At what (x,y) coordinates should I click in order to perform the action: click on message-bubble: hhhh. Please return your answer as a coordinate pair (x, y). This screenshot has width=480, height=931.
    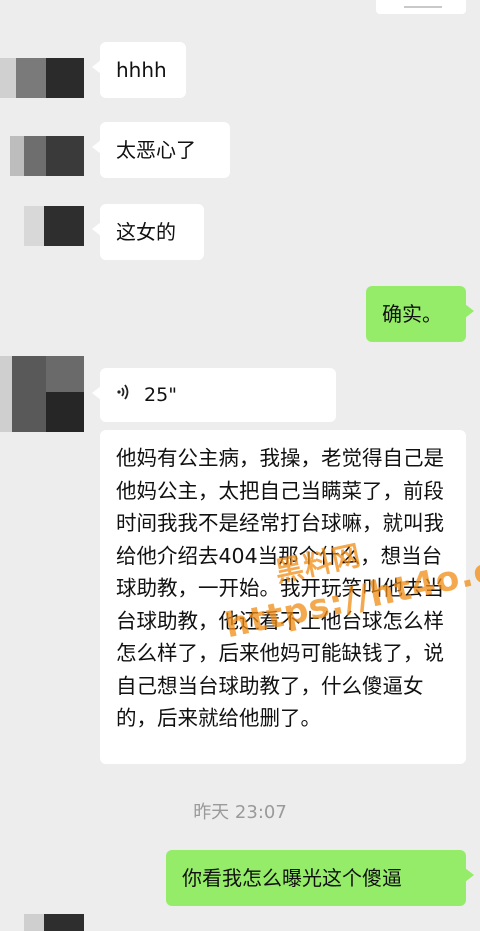
    Looking at the image, I should click on (139, 70).